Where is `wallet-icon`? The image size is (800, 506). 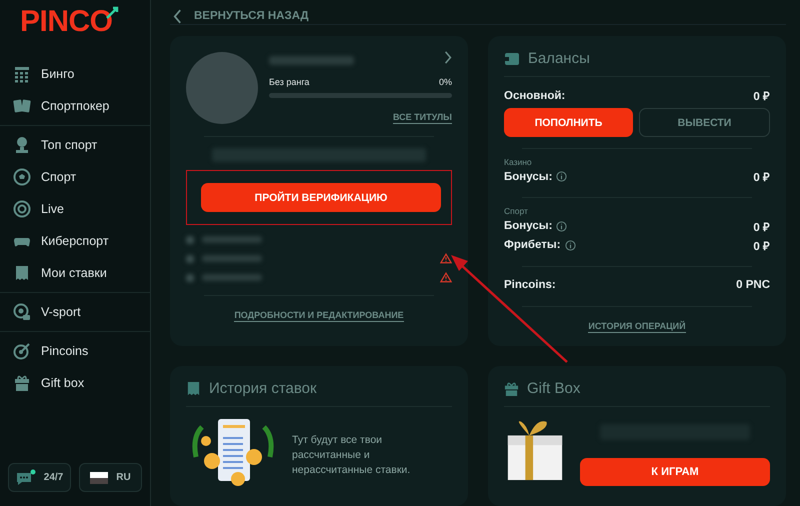
wallet-icon is located at coordinates (512, 59).